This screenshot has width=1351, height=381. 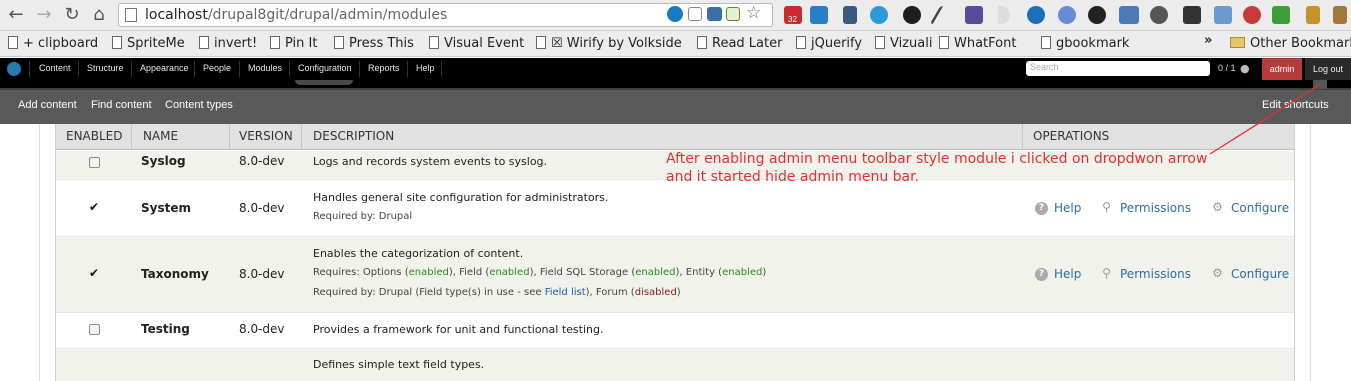 What do you see at coordinates (912, 15) in the screenshot?
I see `settings-extension-icon` at bounding box center [912, 15].